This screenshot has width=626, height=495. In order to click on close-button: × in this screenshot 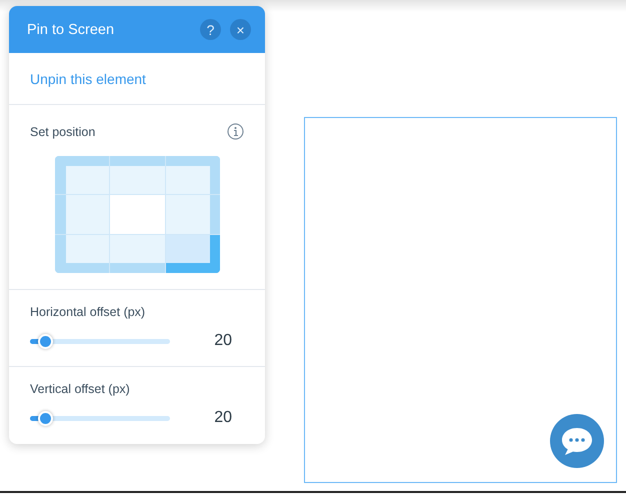, I will do `click(240, 29)`.